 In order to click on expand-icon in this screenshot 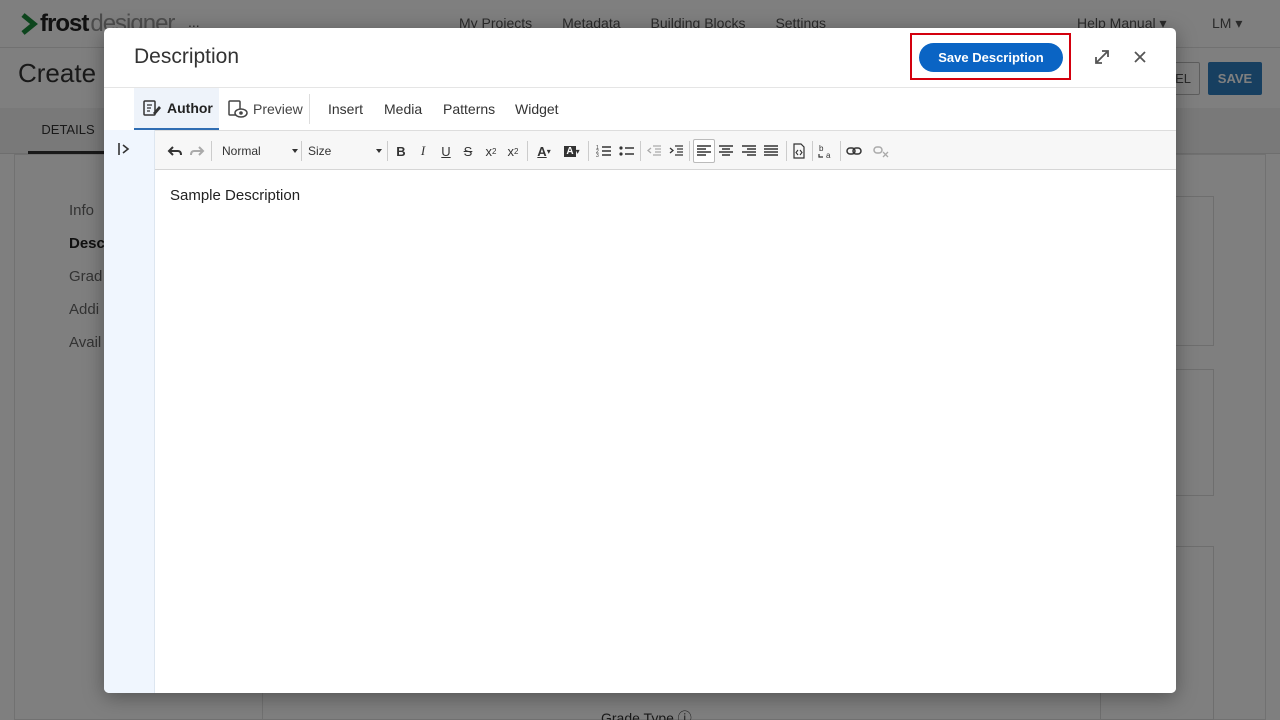, I will do `click(1102, 57)`.